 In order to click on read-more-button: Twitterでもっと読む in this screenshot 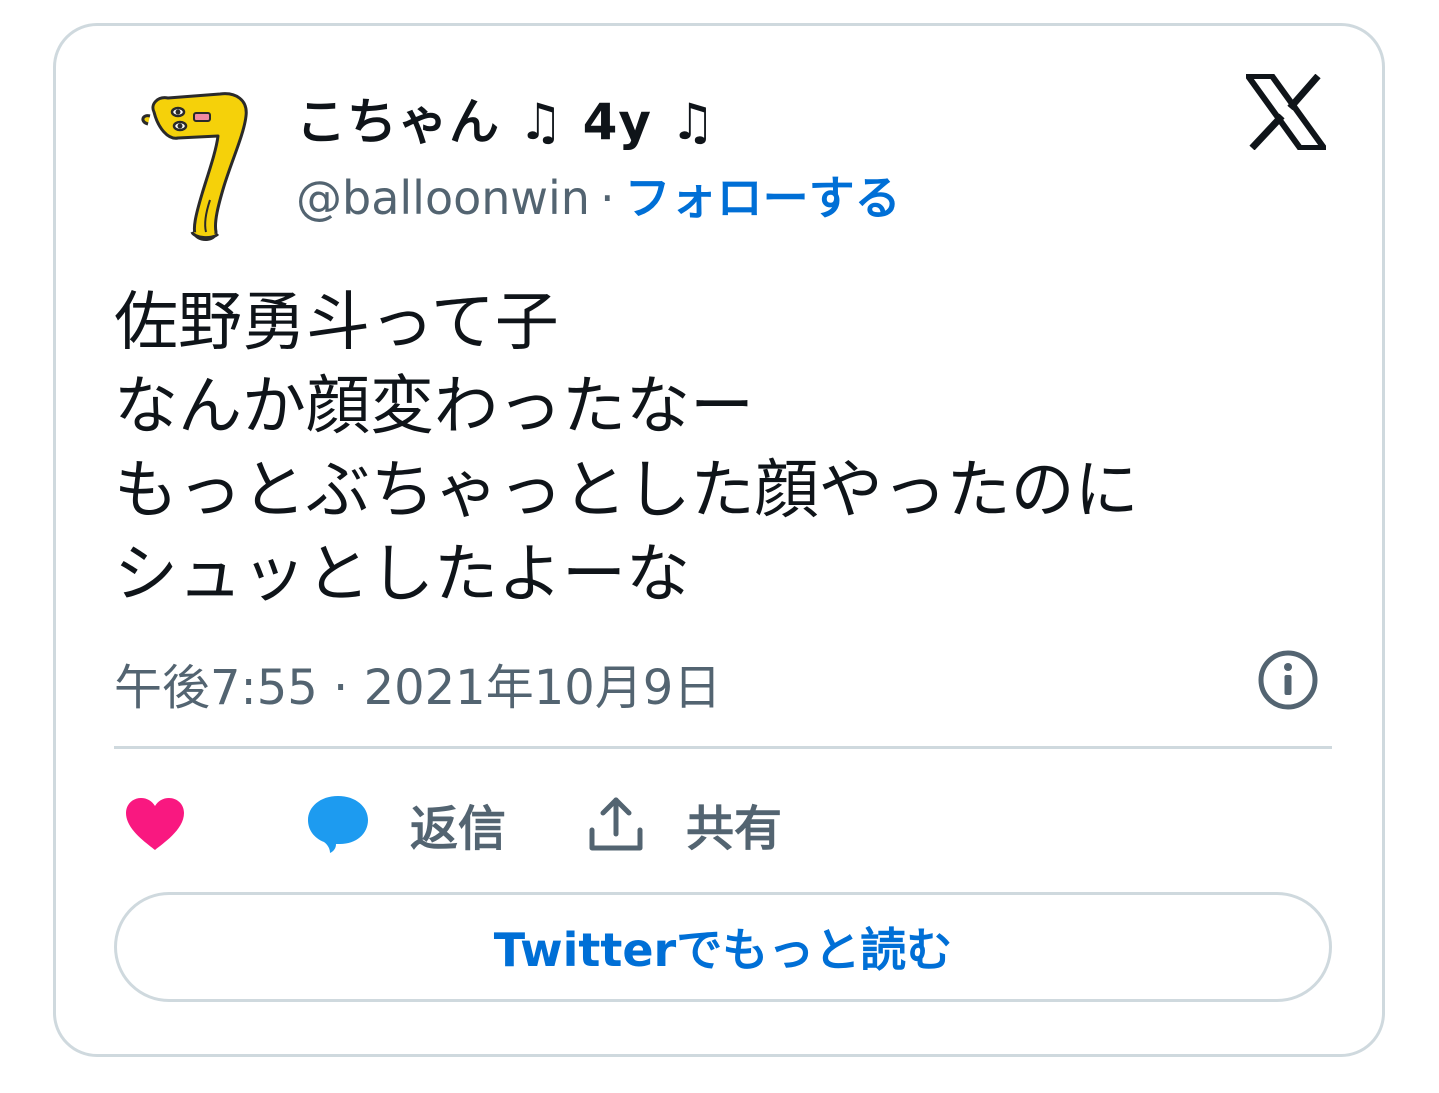, I will do `click(723, 947)`.